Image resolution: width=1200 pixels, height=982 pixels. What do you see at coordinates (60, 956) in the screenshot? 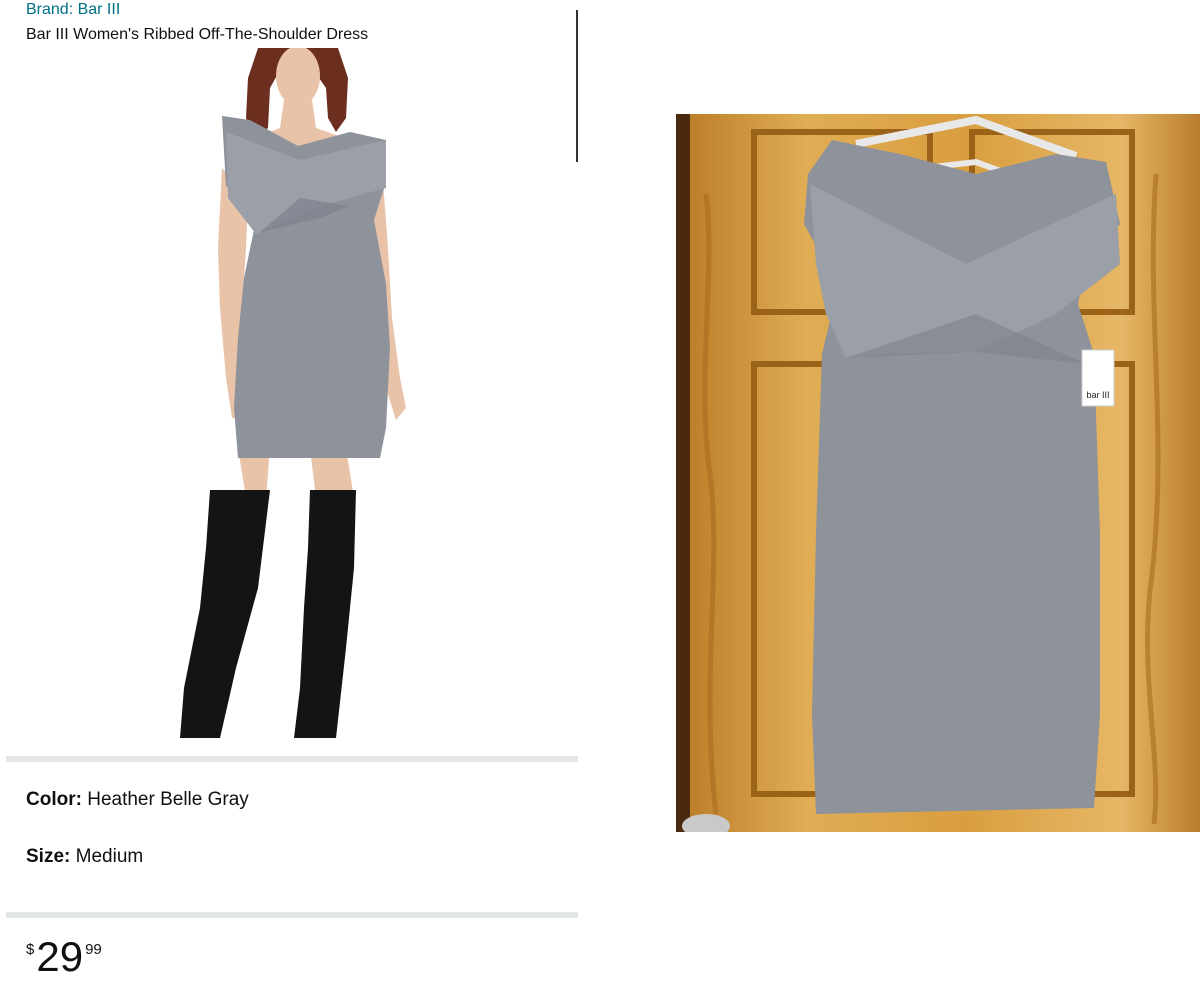
I see `price-whole: 29` at bounding box center [60, 956].